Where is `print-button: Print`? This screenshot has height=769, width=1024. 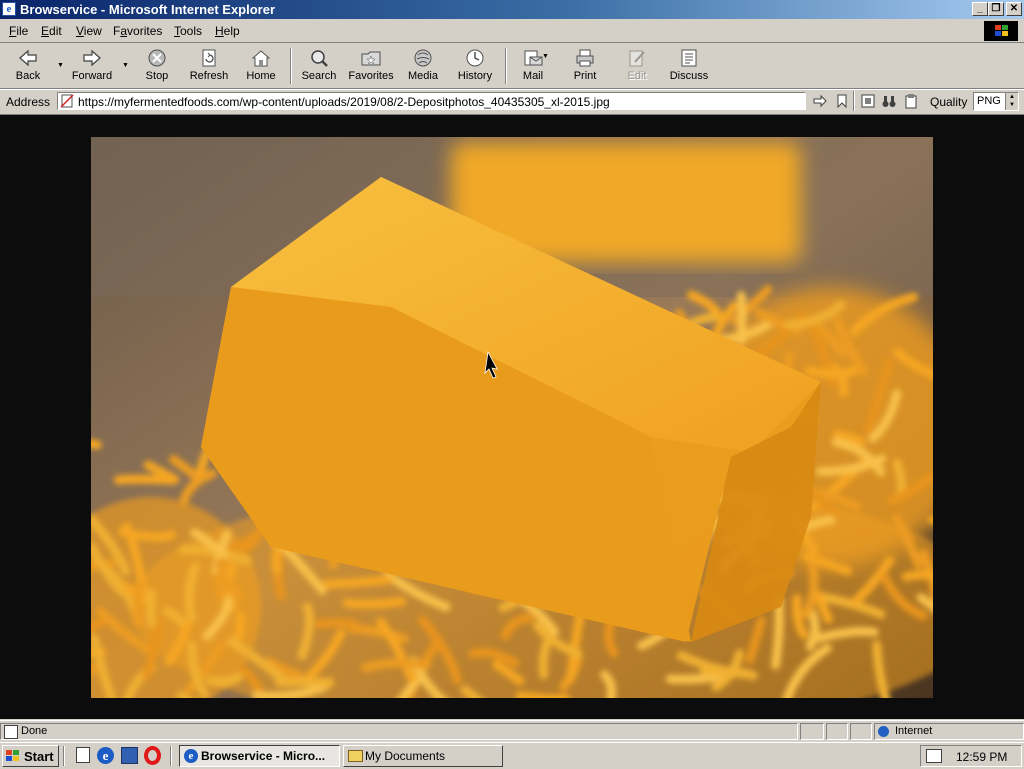 print-button: Print is located at coordinates (585, 66).